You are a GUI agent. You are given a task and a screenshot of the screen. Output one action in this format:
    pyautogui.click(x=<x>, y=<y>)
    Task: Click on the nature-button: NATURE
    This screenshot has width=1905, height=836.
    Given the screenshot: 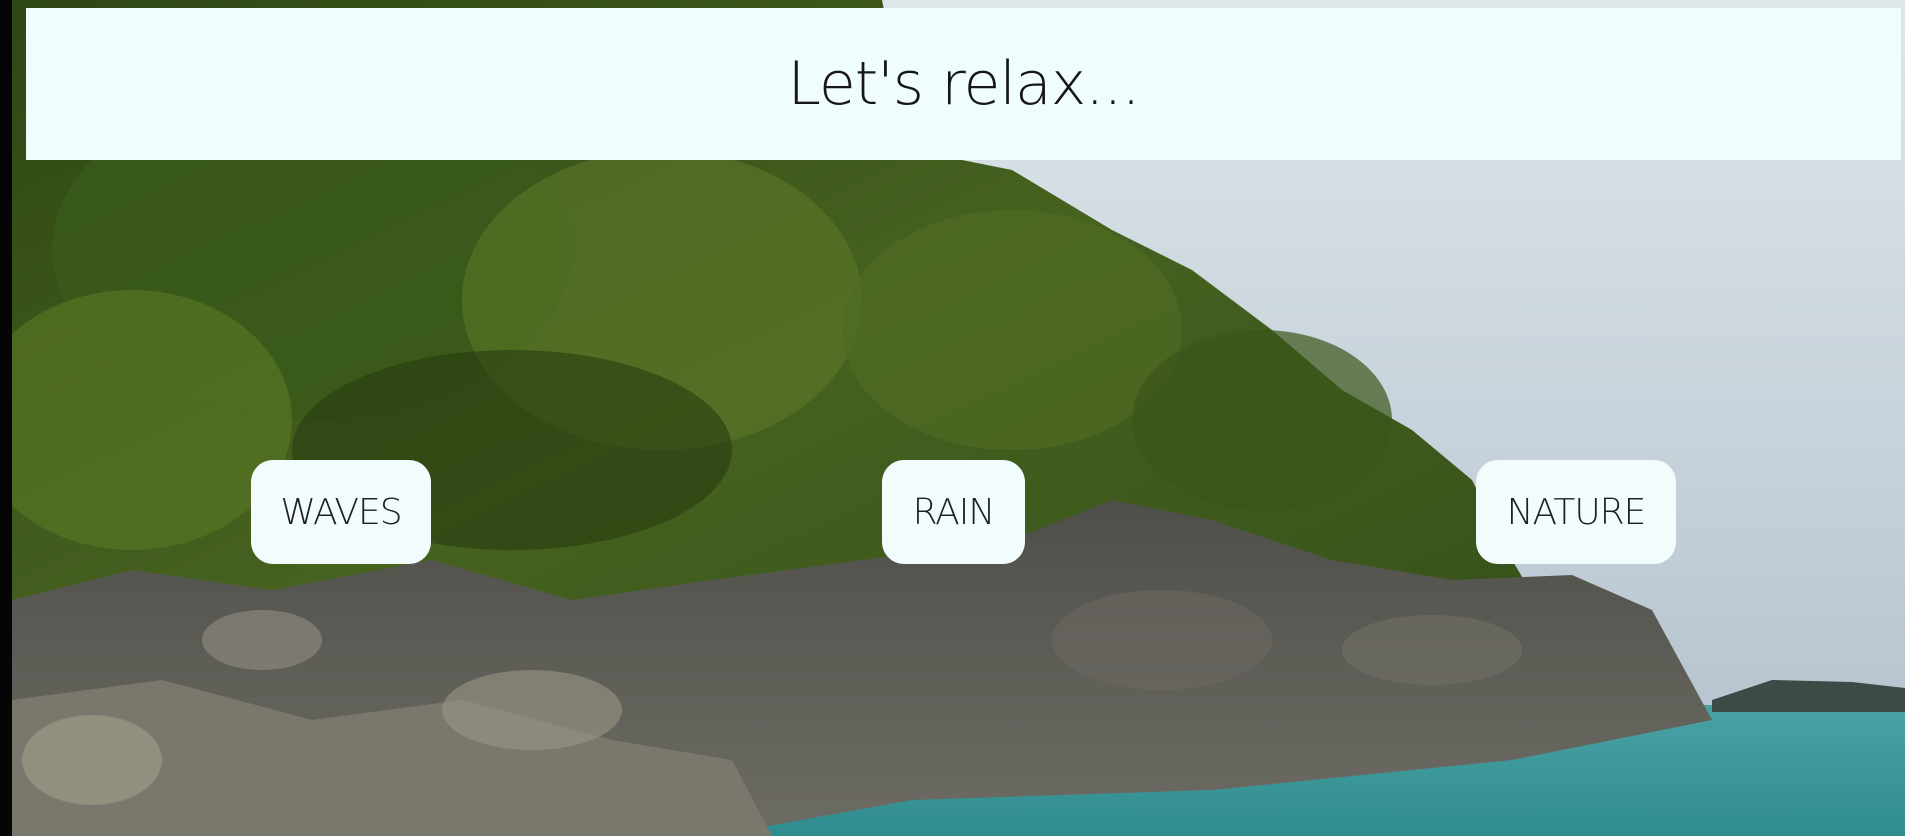 What is the action you would take?
    pyautogui.click(x=1576, y=512)
    